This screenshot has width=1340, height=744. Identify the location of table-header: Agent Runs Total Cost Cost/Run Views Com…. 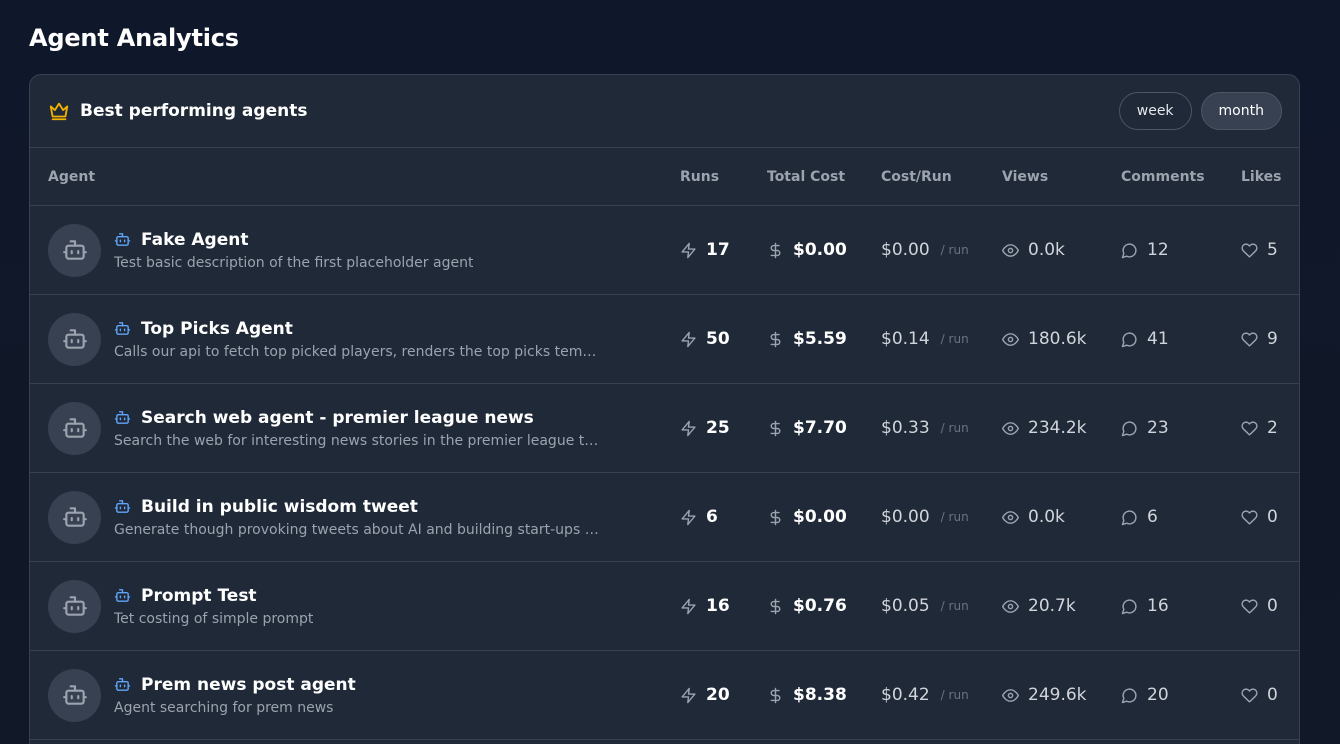
(664, 177).